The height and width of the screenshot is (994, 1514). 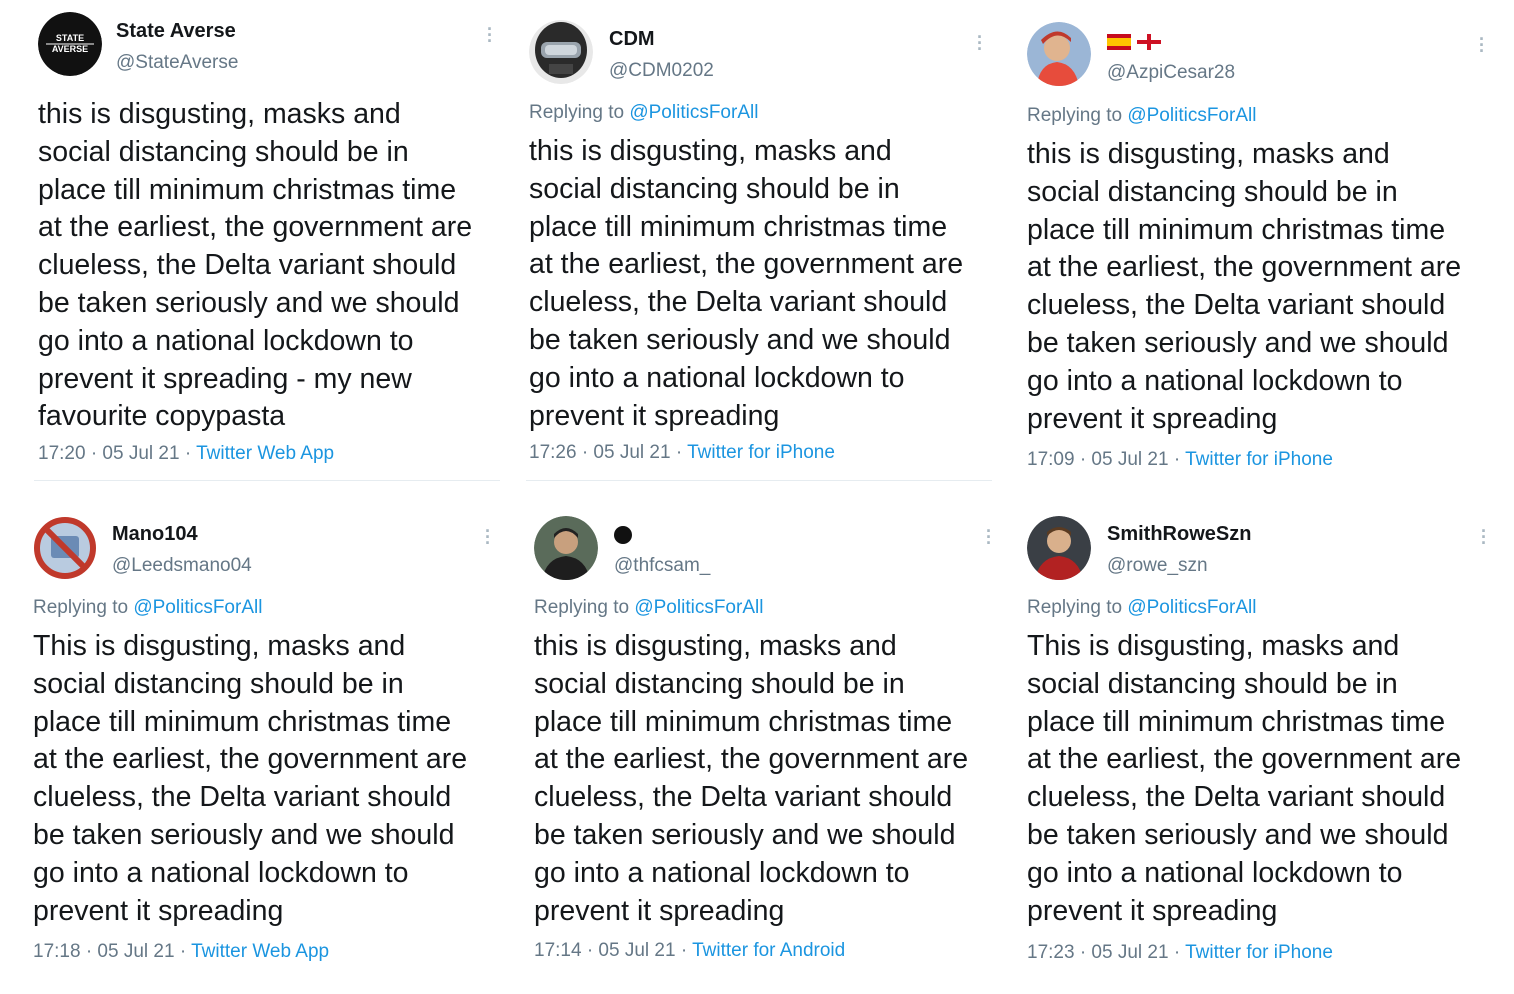 I want to click on display-name: SmithRoweSzn, so click(x=1179, y=534).